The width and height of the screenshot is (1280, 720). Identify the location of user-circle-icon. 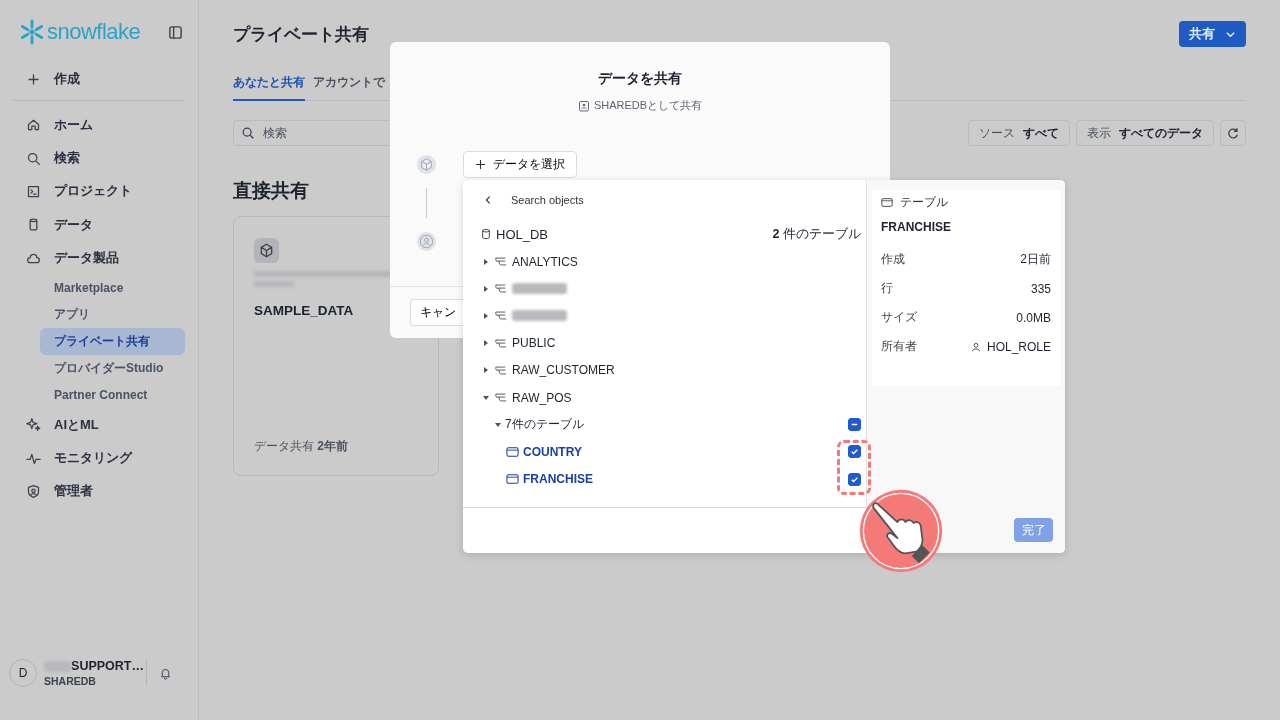
(426, 241).